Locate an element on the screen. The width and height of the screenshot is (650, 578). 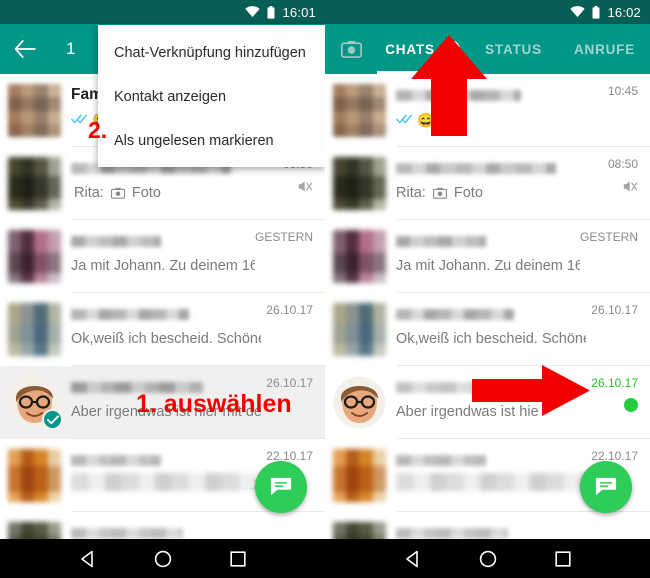
chat-item-body: Rita: Foto is located at coordinates (491, 183).